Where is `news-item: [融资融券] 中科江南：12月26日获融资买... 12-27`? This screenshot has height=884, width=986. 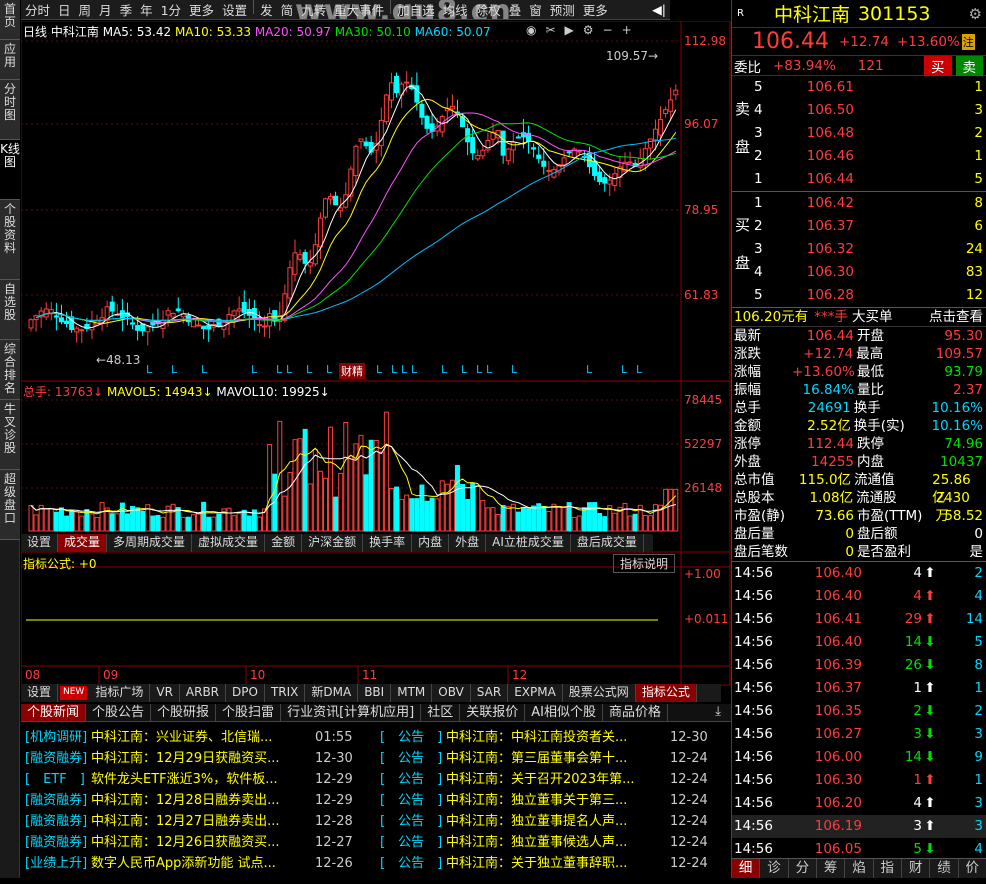
news-item: [融资融券] 中科江南：12月26日获融资买... 12-27 is located at coordinates (200, 842).